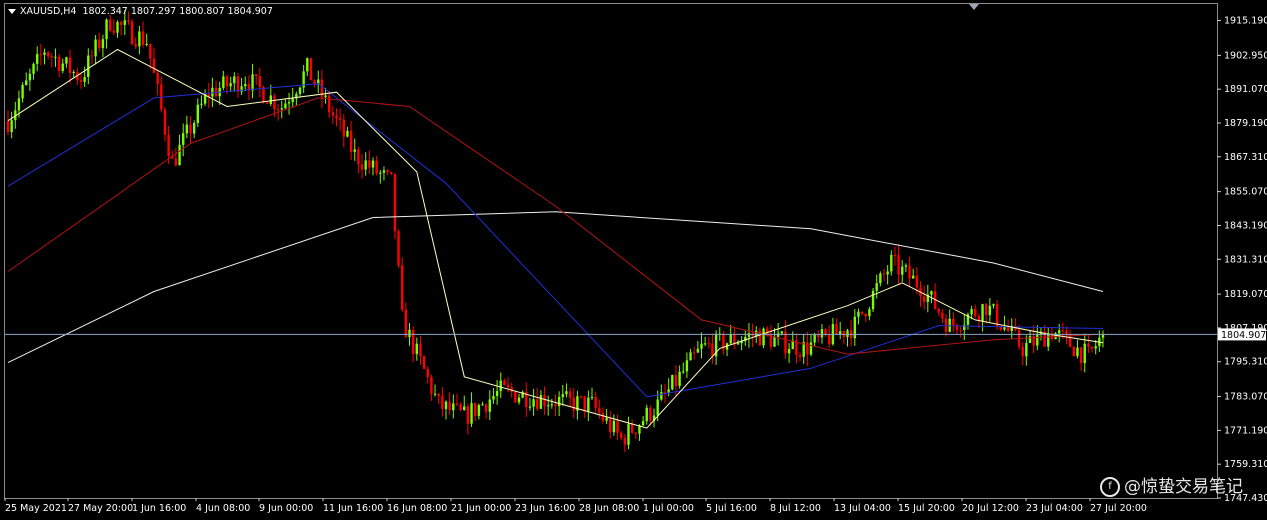 The width and height of the screenshot is (1267, 520). I want to click on x-tick-label: 15 Jul 20:00, so click(926, 508).